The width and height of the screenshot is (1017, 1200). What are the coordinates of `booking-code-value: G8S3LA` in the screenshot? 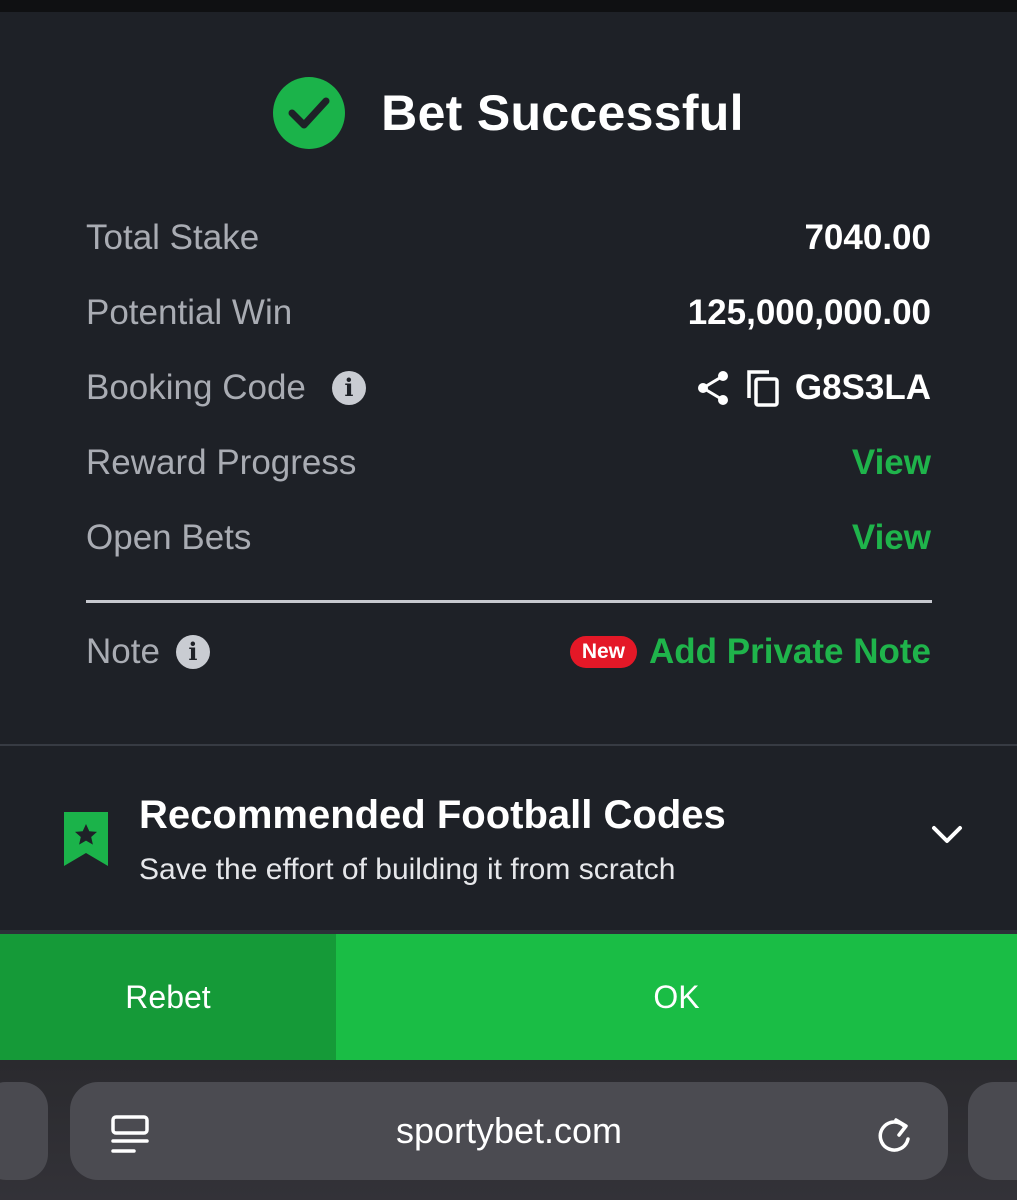 It's located at (863, 388).